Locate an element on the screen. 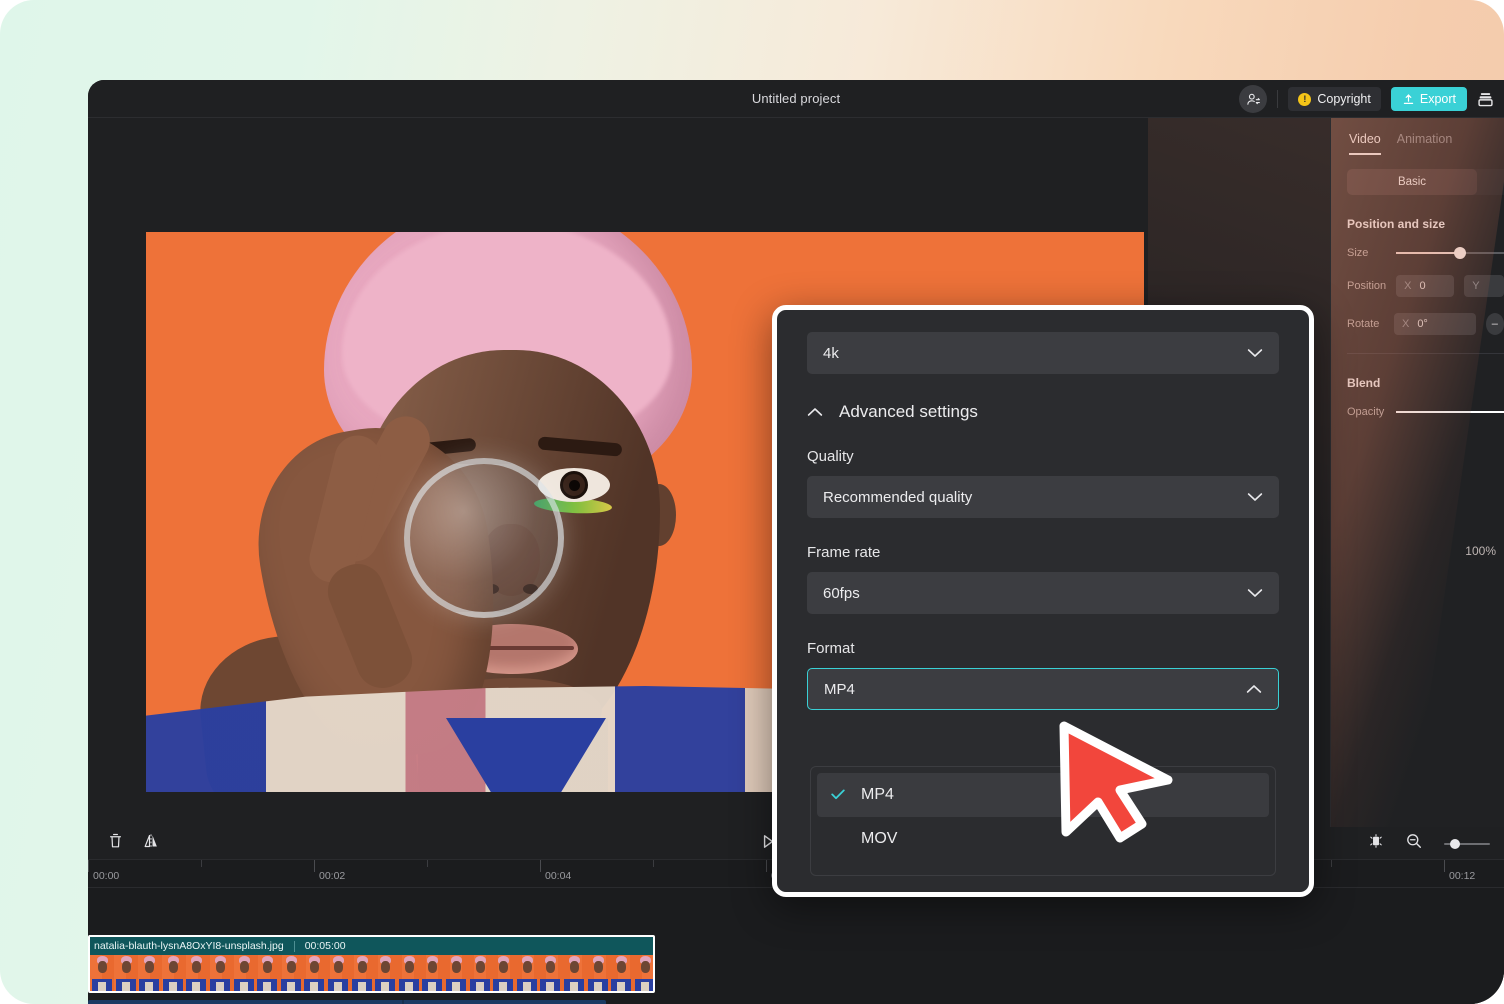 This screenshot has height=1004, width=1504. framerate-value: 60fps is located at coordinates (841, 593).